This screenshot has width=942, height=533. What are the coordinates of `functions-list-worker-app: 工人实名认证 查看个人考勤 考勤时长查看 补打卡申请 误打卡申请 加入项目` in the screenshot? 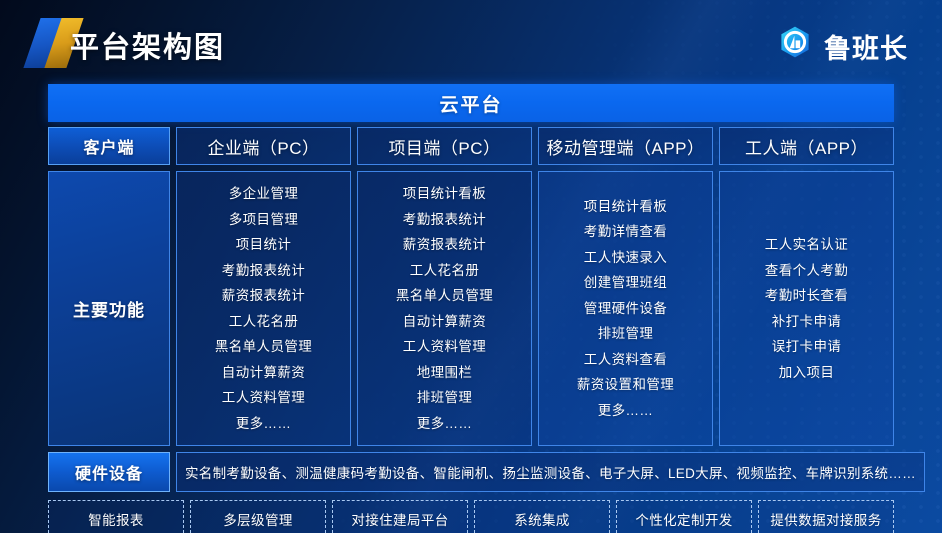 It's located at (806, 308).